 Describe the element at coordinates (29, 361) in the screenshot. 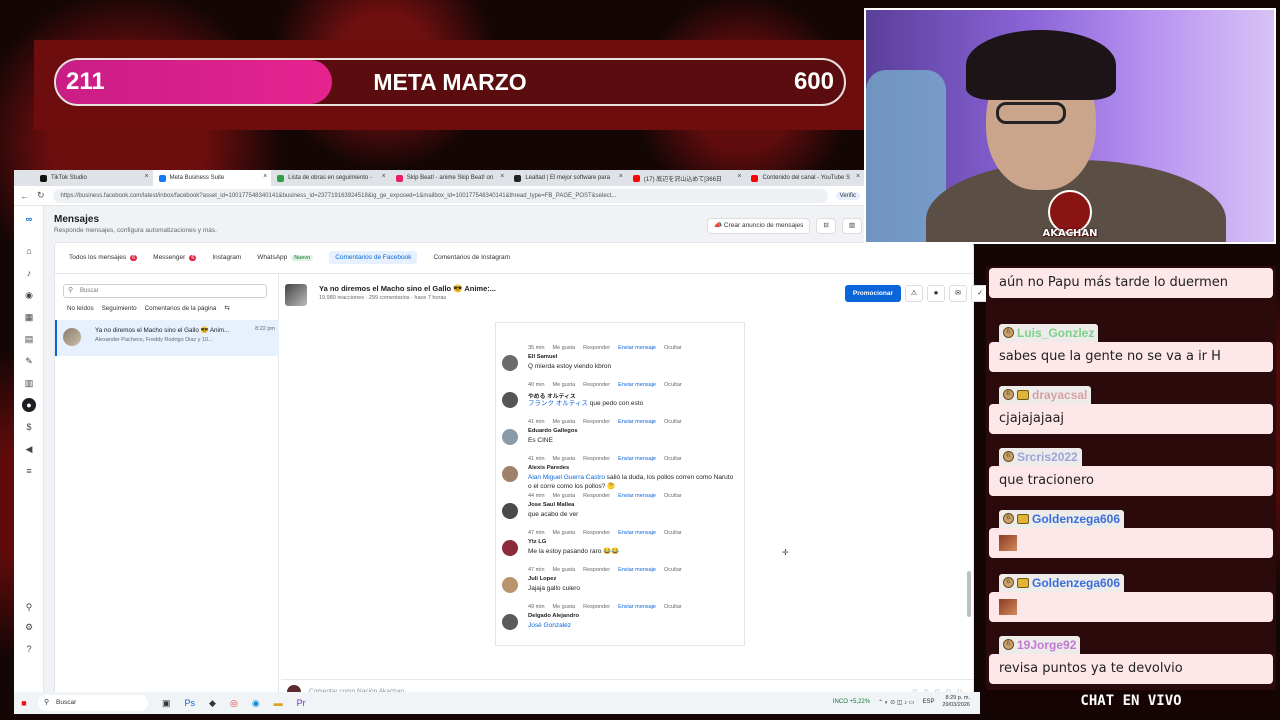

I see `planner-icon: ✎` at that location.